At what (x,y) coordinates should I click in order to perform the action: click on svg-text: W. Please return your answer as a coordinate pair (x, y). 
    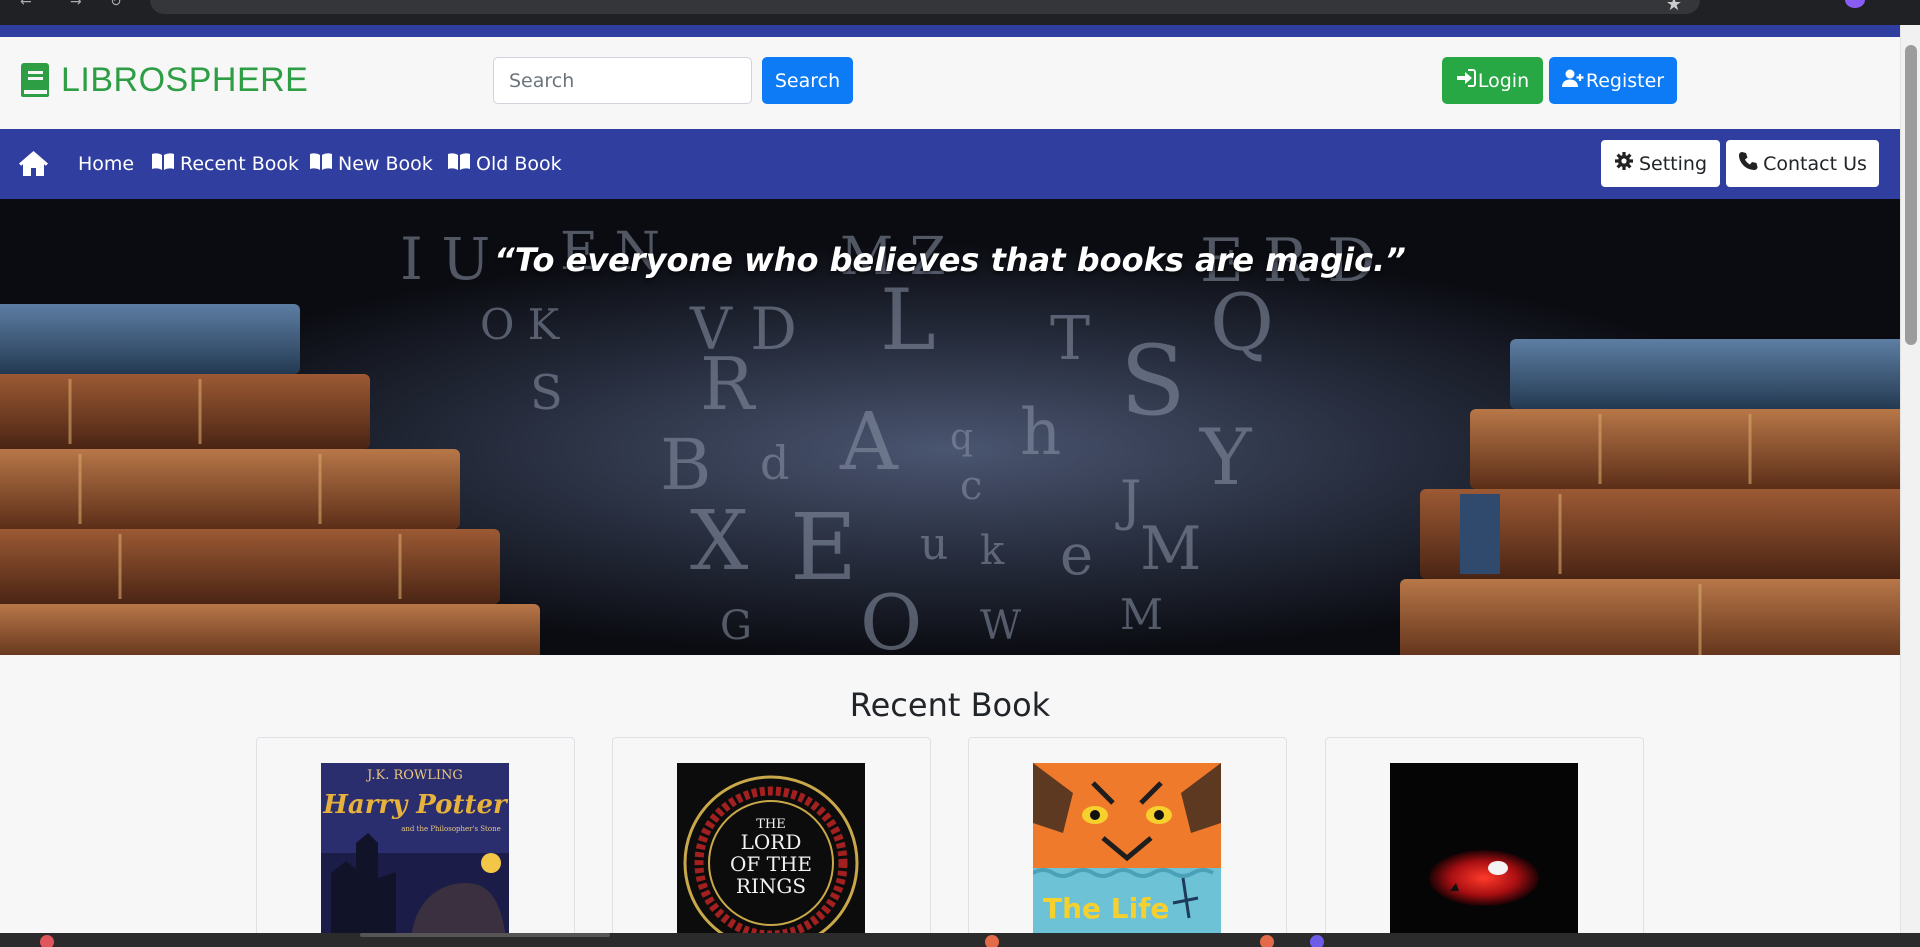
    Looking at the image, I should click on (1000, 626).